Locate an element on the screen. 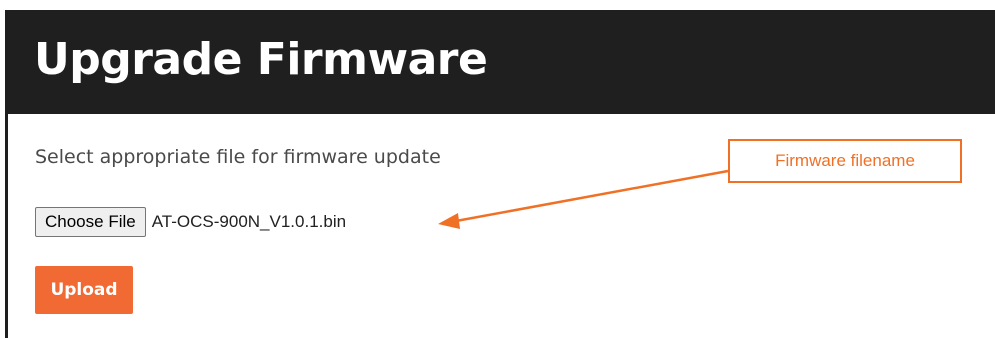  choose-file-button: Choose File is located at coordinates (90, 222).